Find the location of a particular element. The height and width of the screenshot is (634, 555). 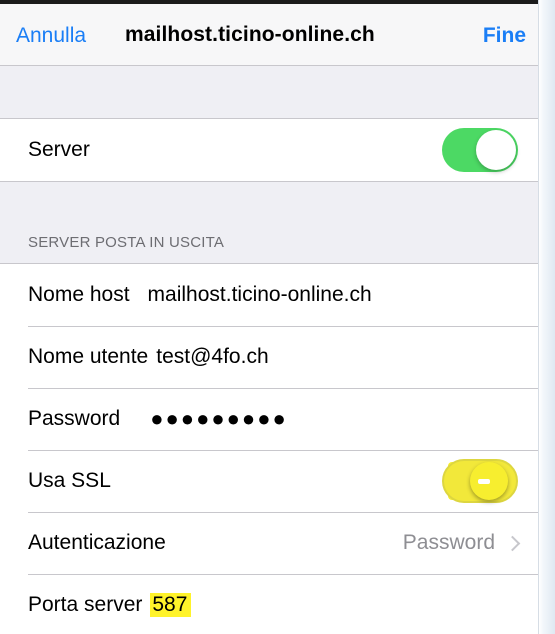

password-row: Password ●●●●●●●●● is located at coordinates (269, 419).